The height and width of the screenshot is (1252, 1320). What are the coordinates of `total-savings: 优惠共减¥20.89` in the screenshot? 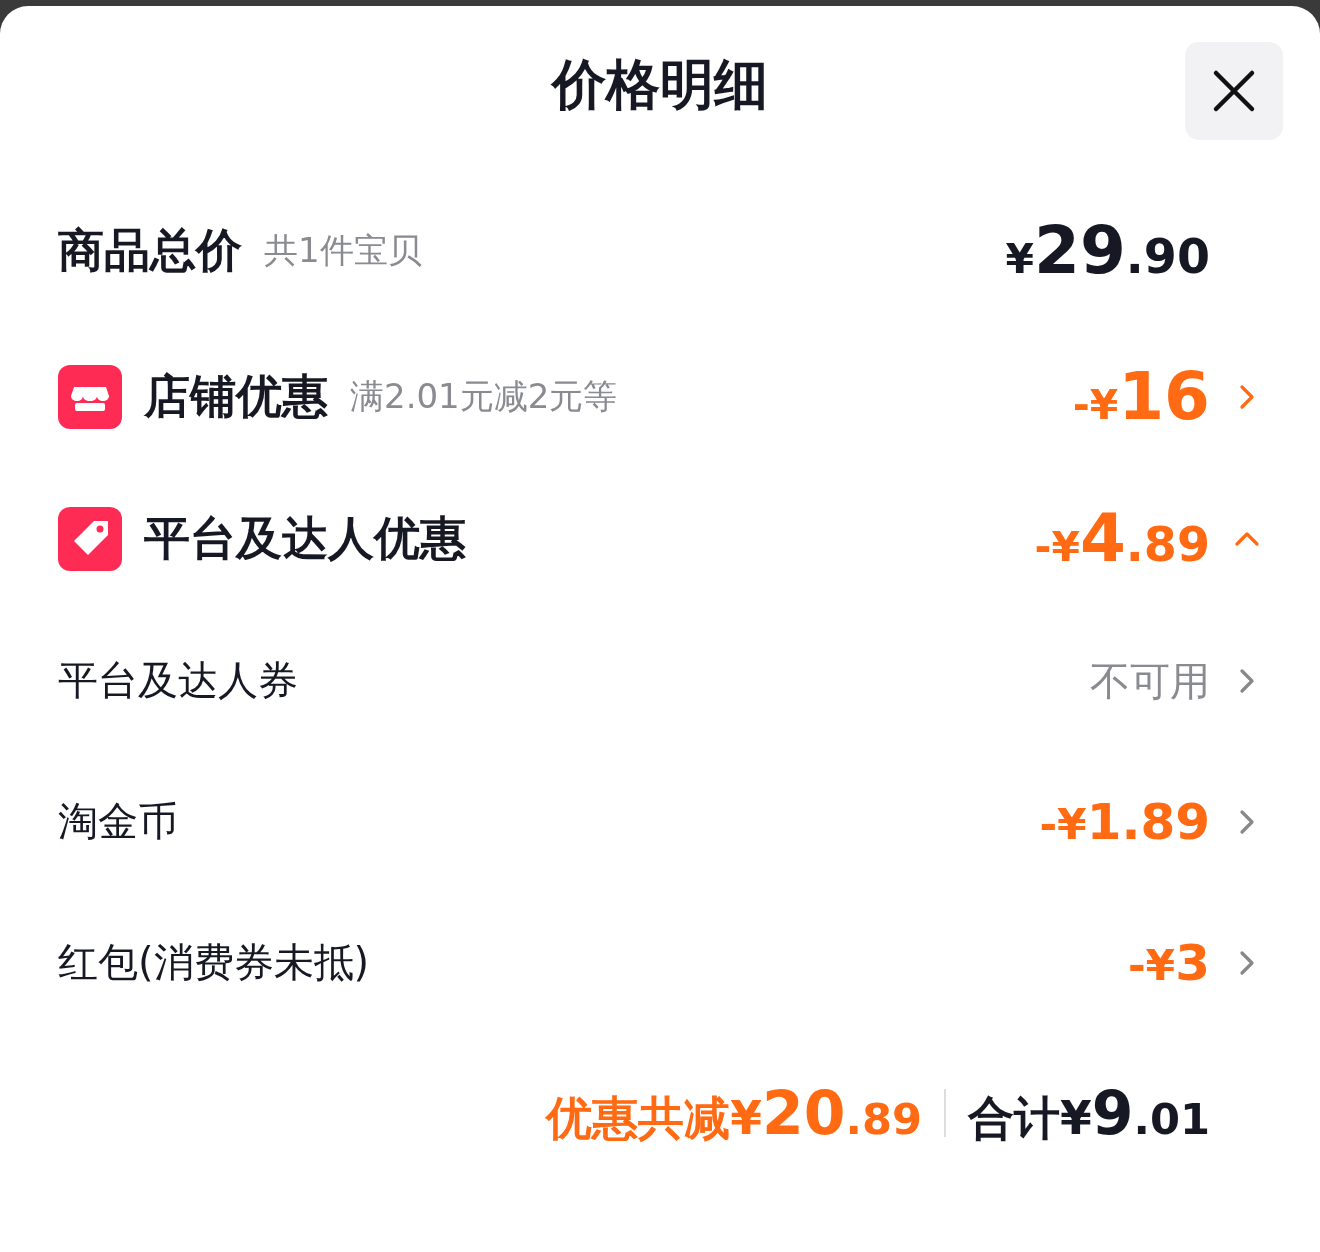 It's located at (734, 1113).